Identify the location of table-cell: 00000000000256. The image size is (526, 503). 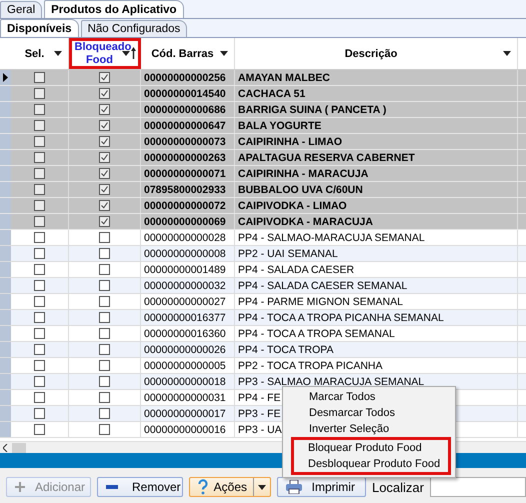
(185, 78).